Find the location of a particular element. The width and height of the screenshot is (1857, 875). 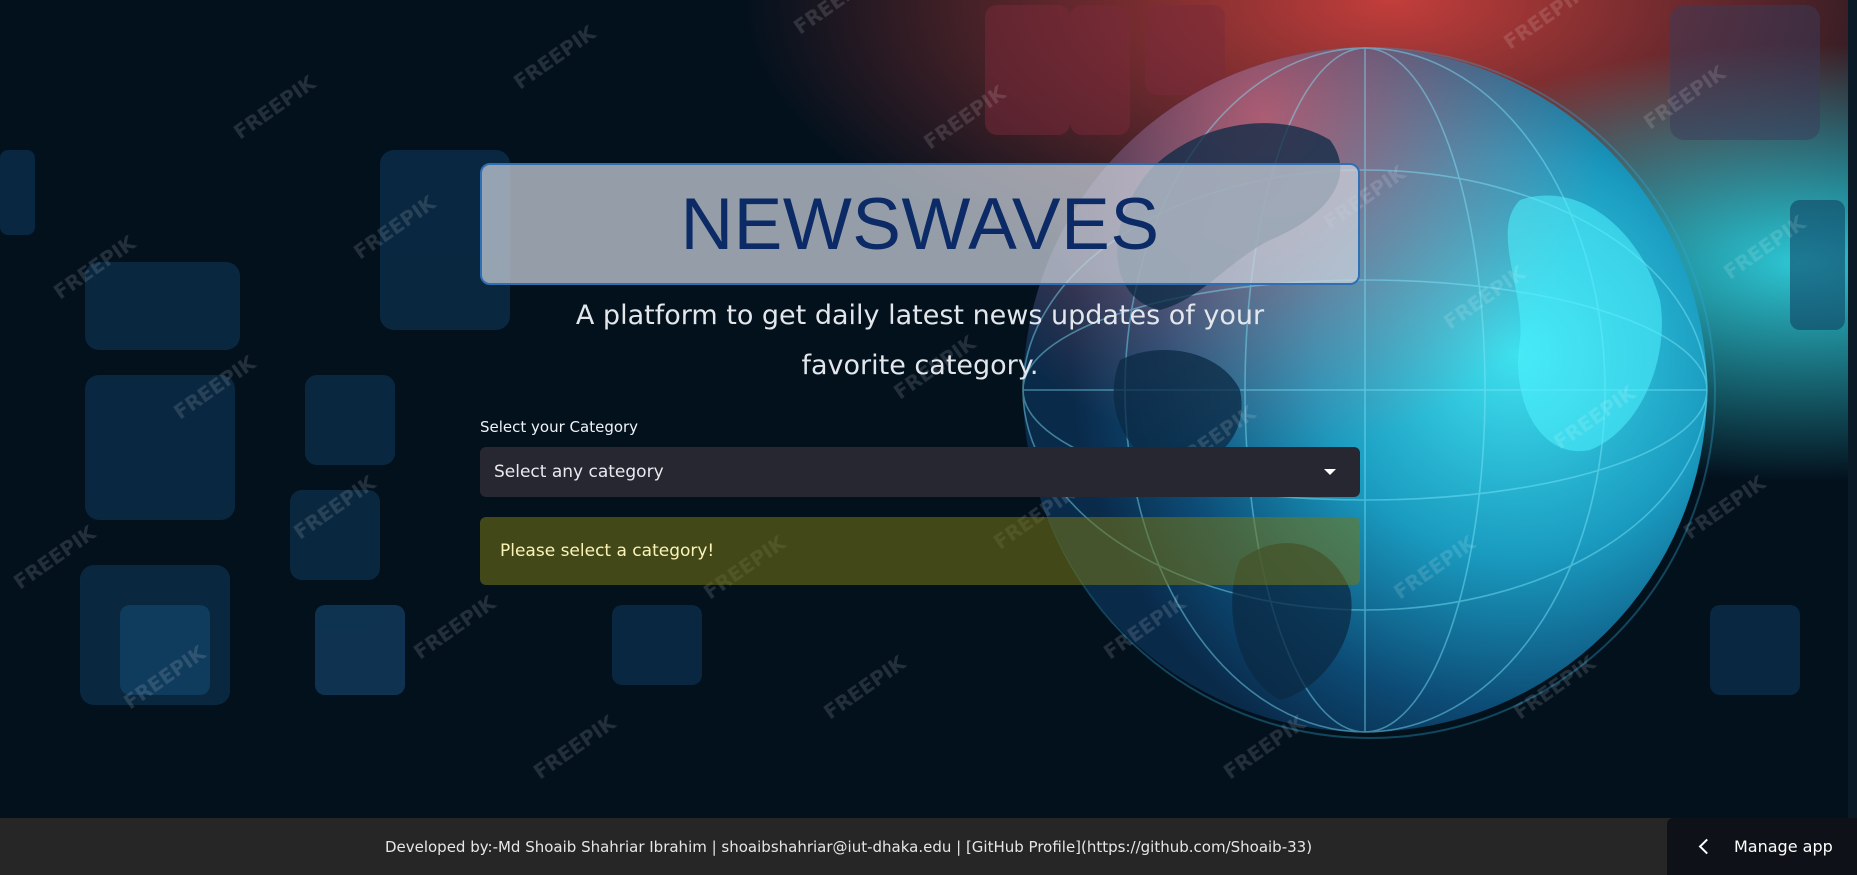

title-banner: NEWSWAVES is located at coordinates (920, 224).